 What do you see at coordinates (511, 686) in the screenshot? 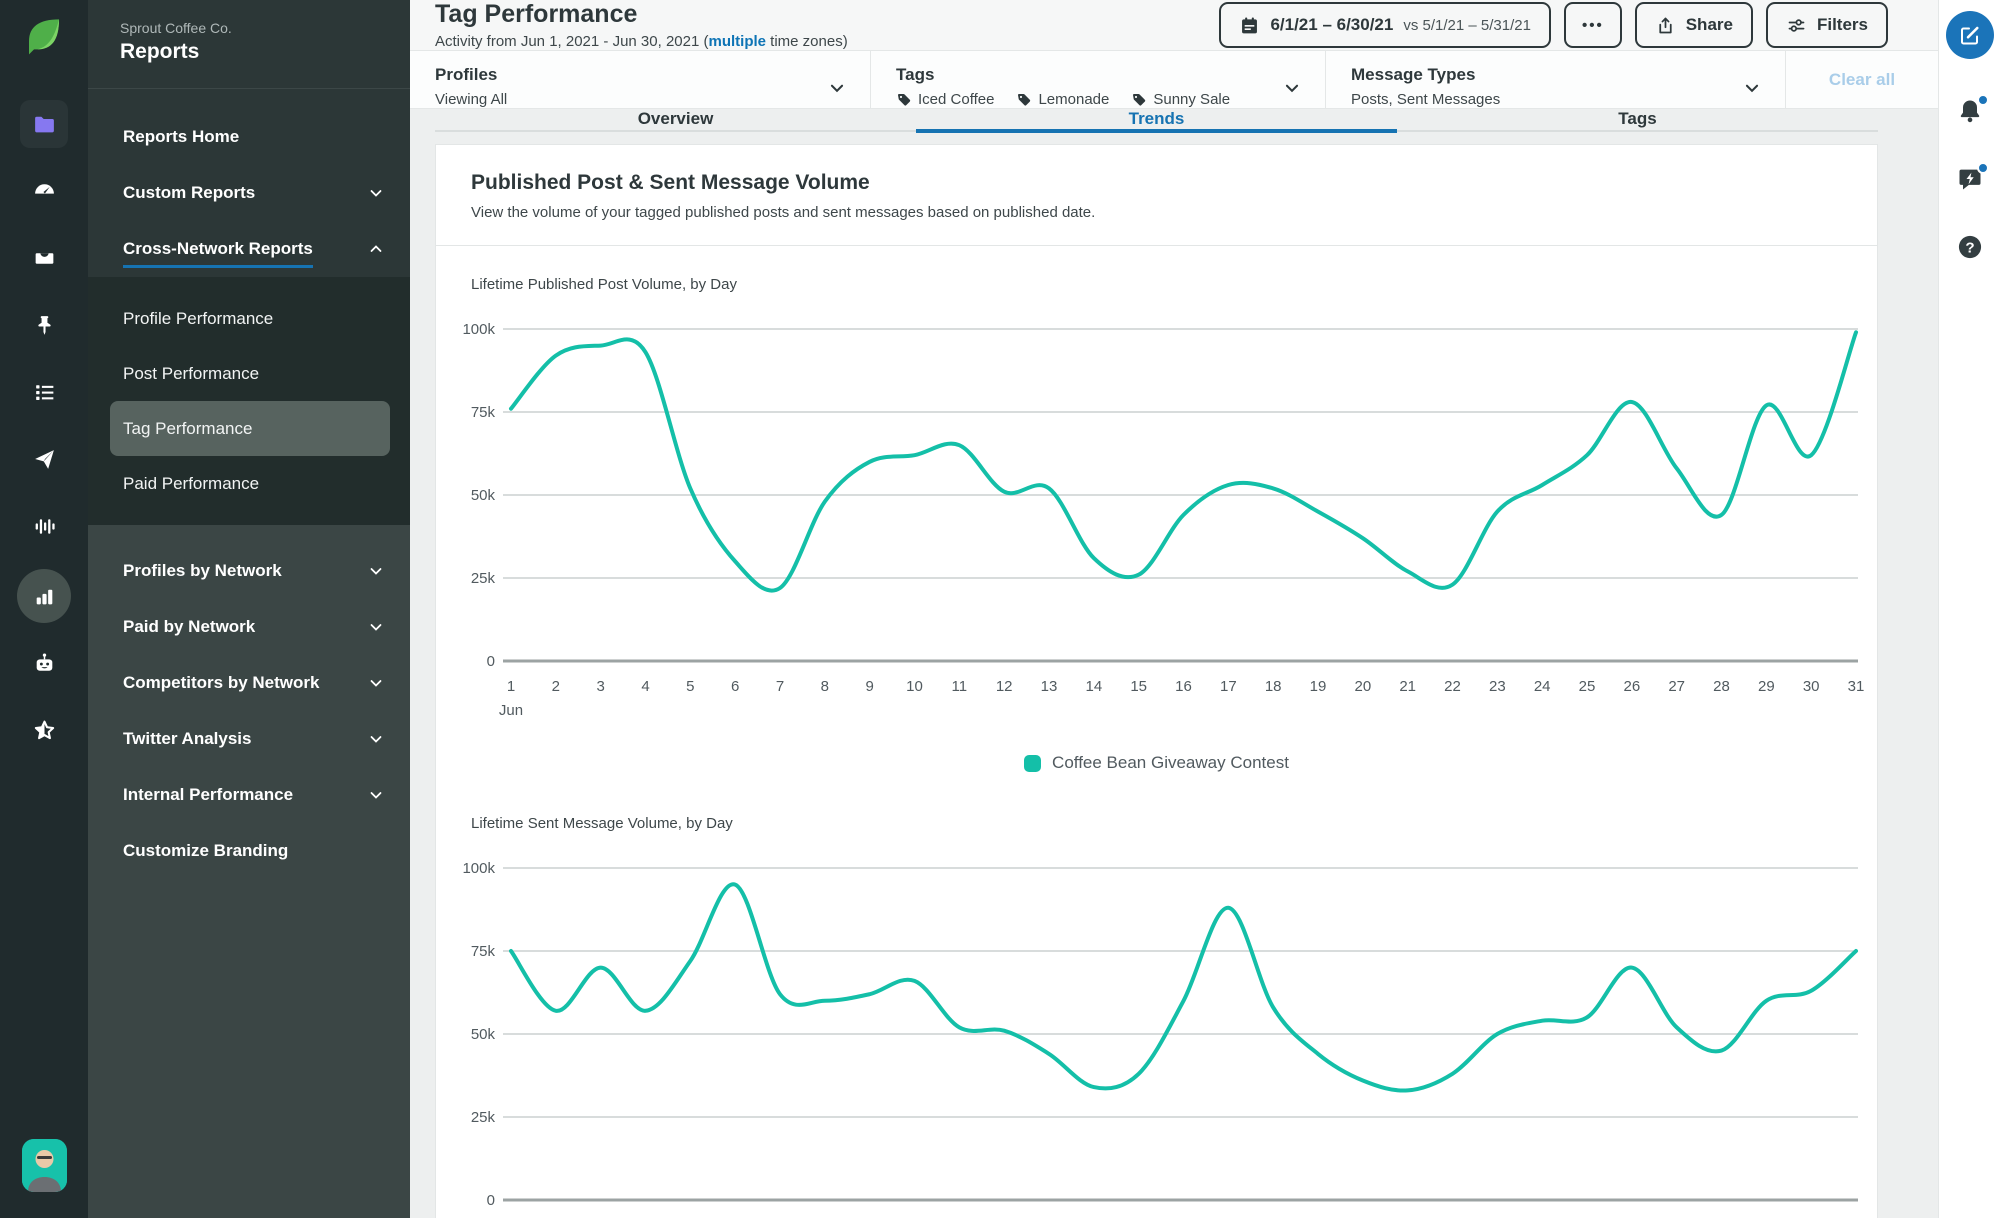
I see `svg-text: 1` at bounding box center [511, 686].